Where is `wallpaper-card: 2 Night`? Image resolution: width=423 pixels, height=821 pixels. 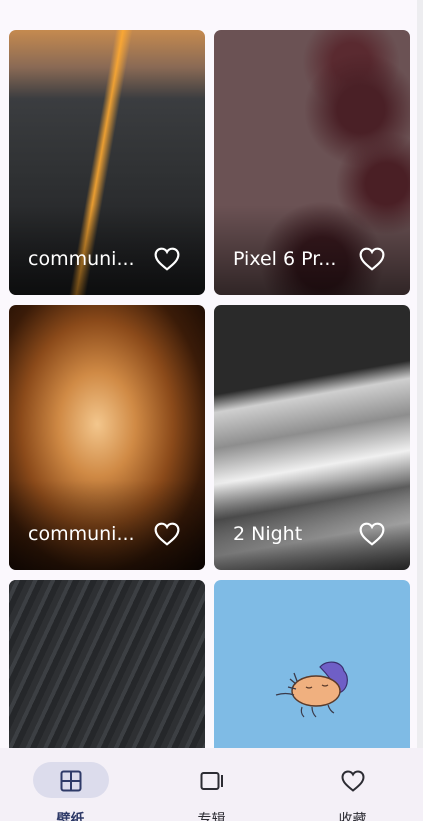
wallpaper-card: 2 Night is located at coordinates (312, 437).